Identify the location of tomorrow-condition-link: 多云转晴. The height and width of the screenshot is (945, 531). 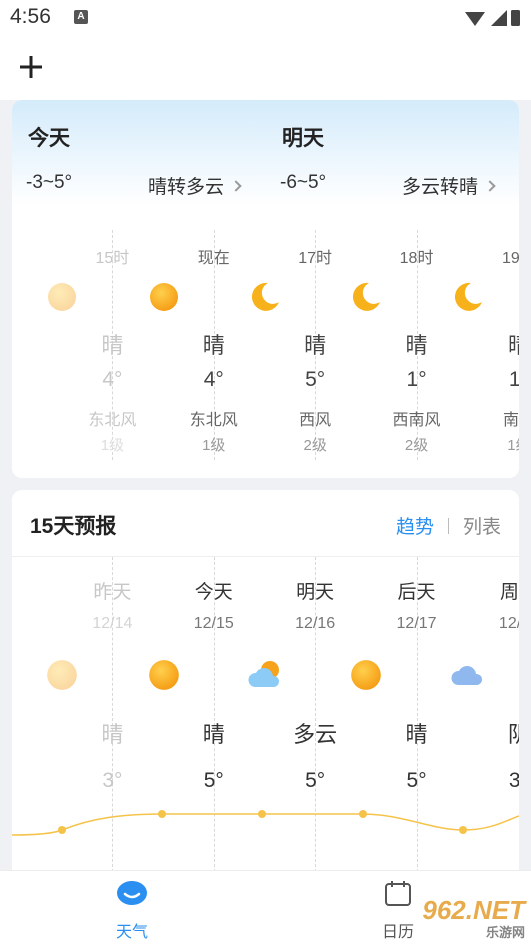
(449, 185).